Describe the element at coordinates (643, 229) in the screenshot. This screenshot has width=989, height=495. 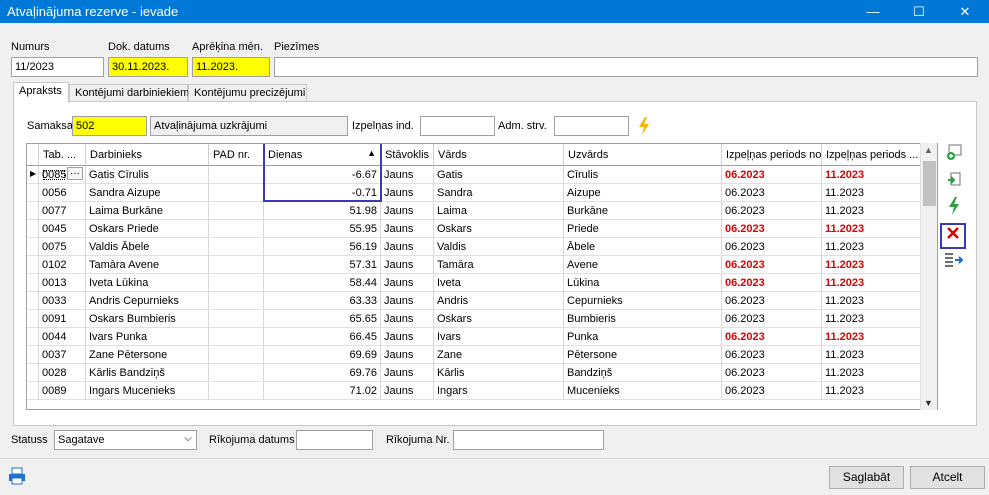
I see `cell-uzvards: Priede` at that location.